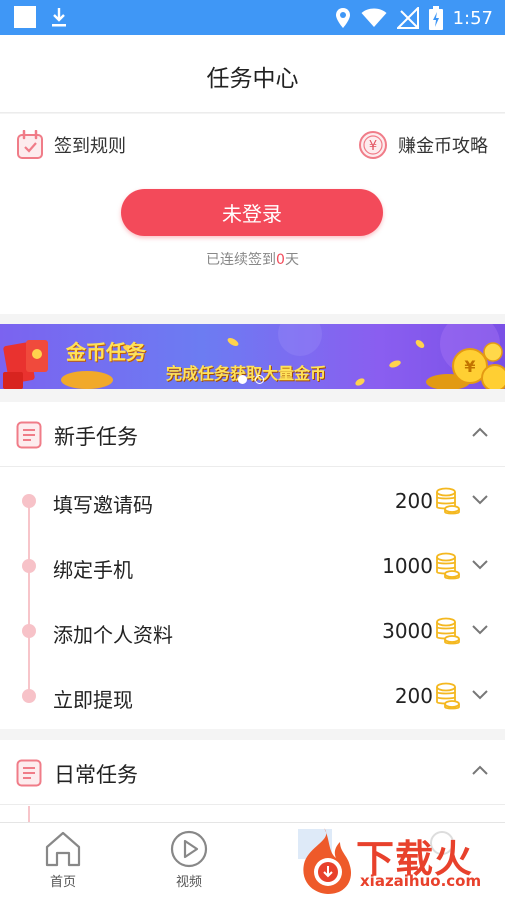 The height and width of the screenshot is (897, 505). Describe the element at coordinates (407, 631) in the screenshot. I see `task-coins: 3000` at that location.